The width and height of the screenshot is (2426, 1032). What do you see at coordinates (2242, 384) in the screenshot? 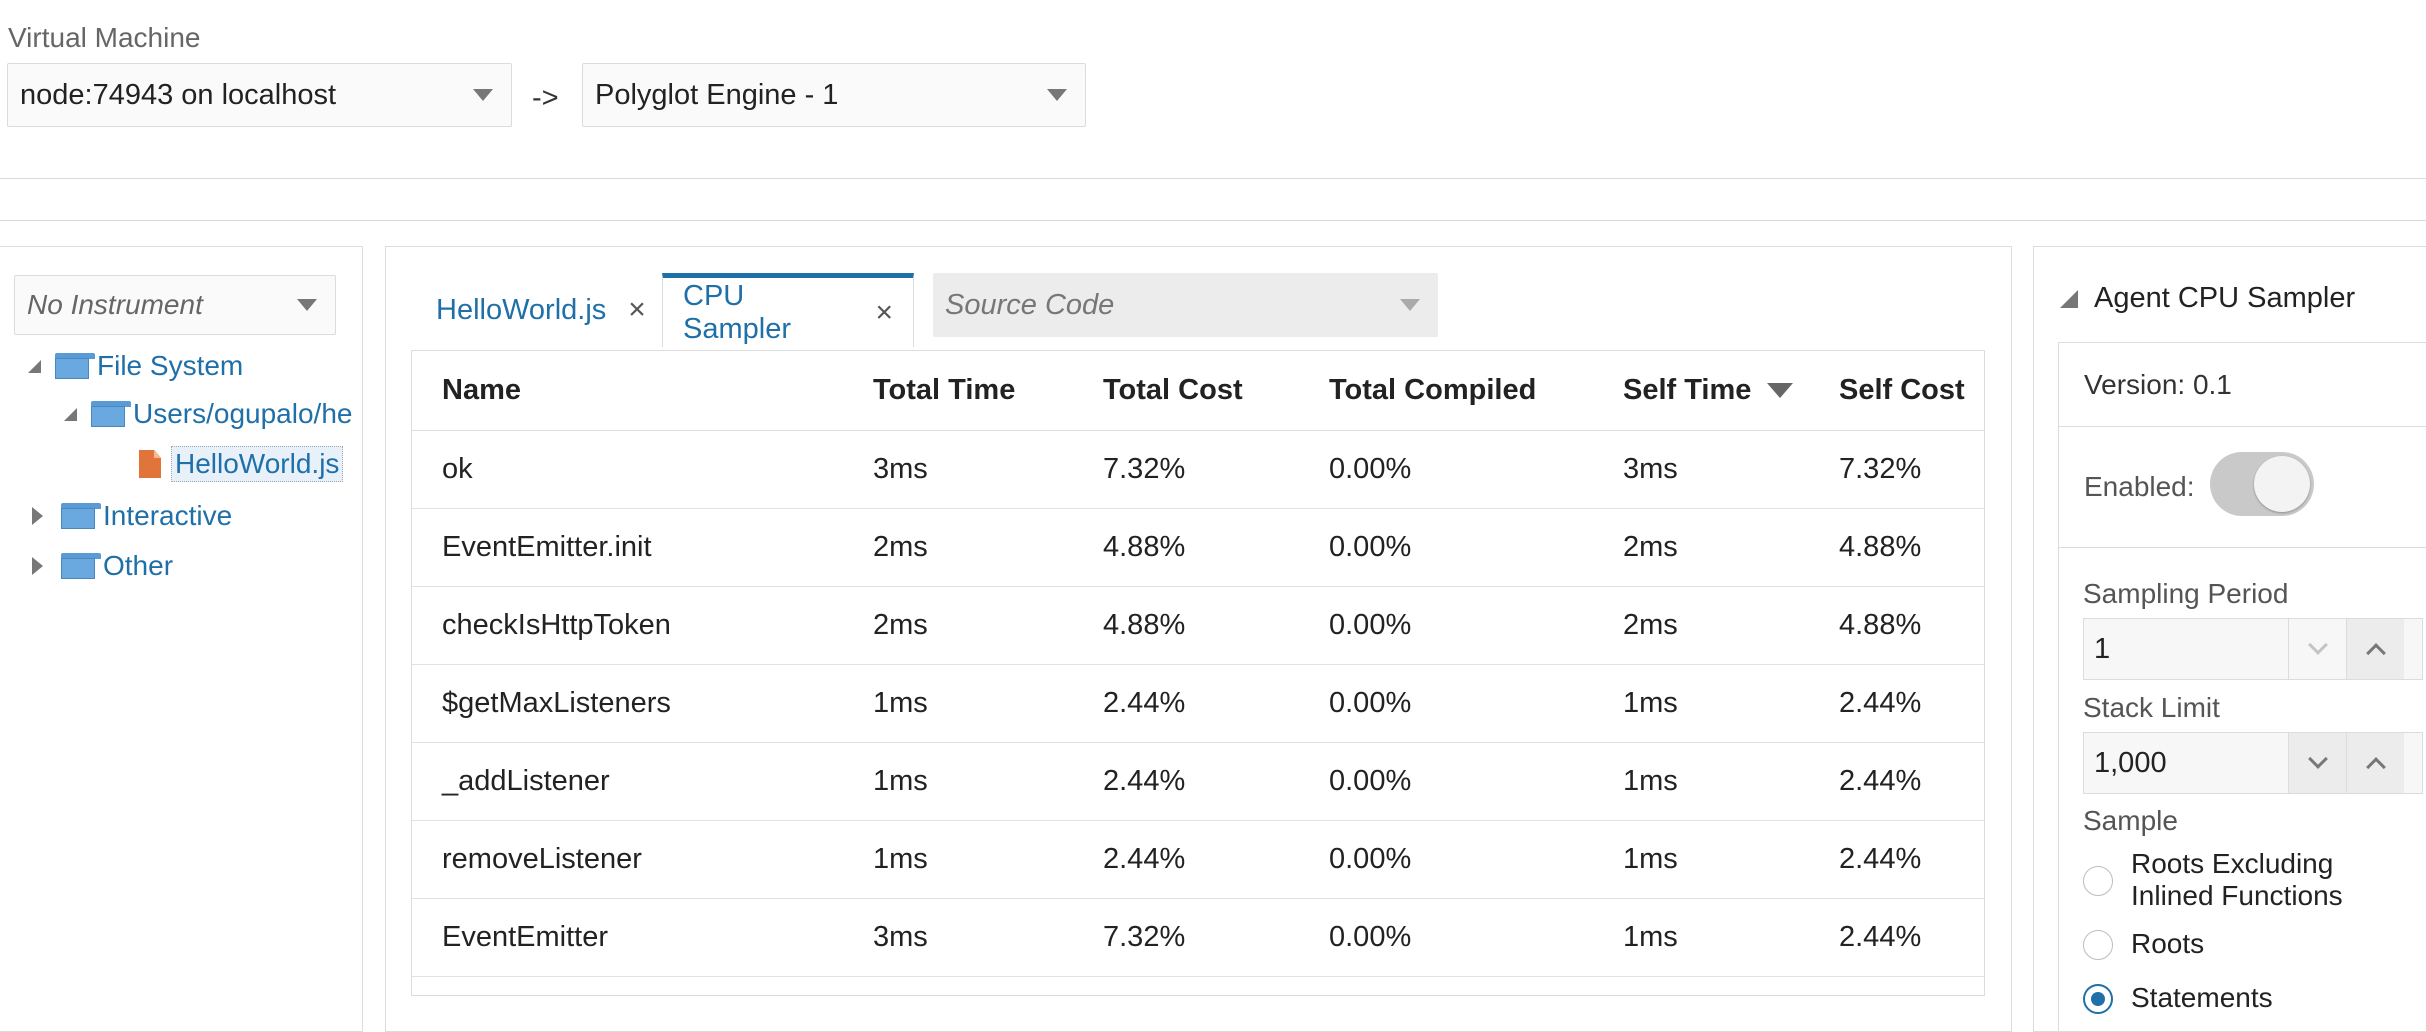
I see `version-box: Version: 0.1` at bounding box center [2242, 384].